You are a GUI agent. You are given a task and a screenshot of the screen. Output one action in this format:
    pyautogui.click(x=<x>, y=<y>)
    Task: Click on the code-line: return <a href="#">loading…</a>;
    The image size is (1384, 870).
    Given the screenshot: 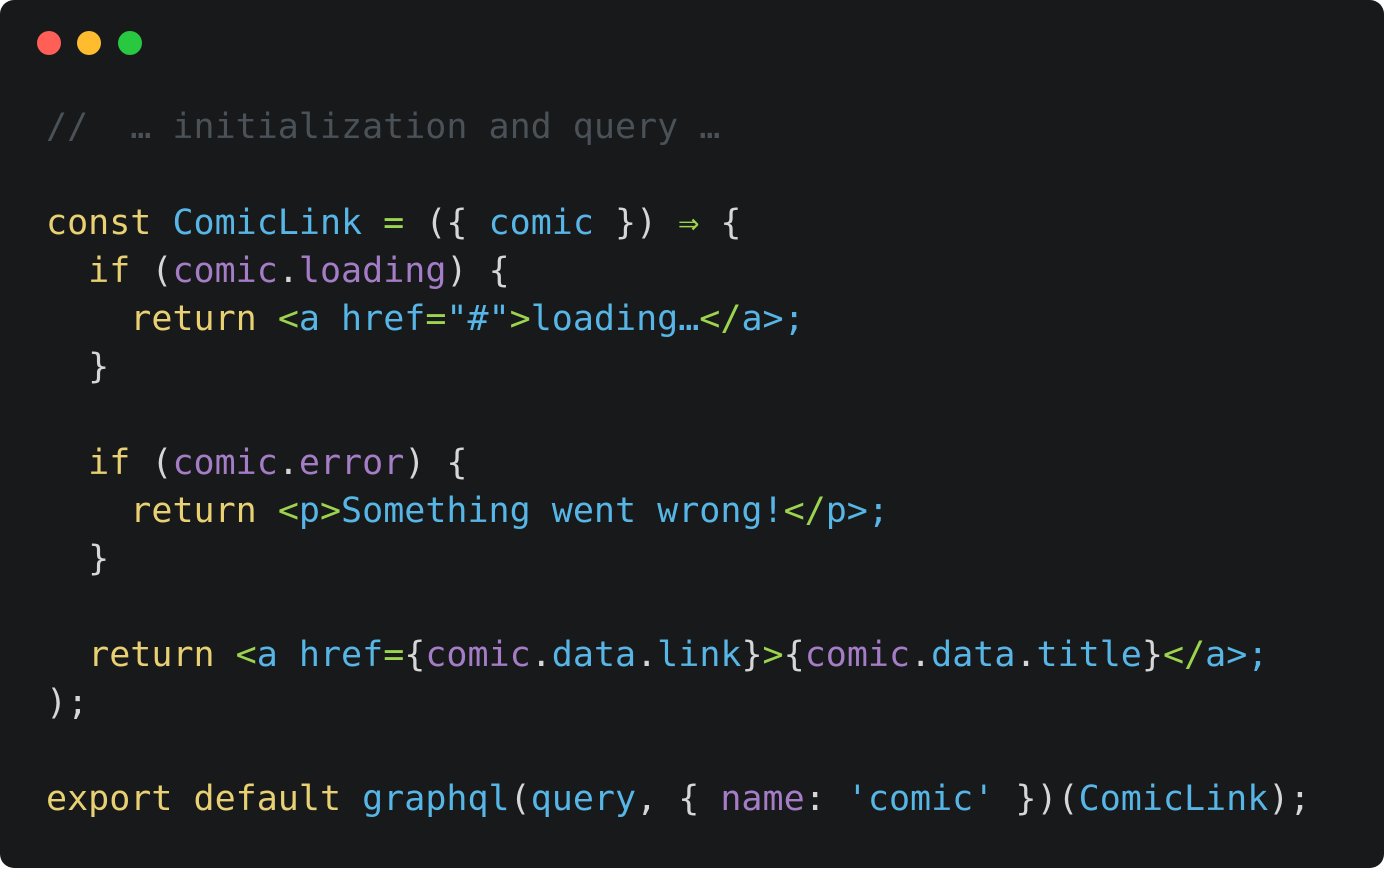 What is the action you would take?
    pyautogui.click(x=678, y=319)
    